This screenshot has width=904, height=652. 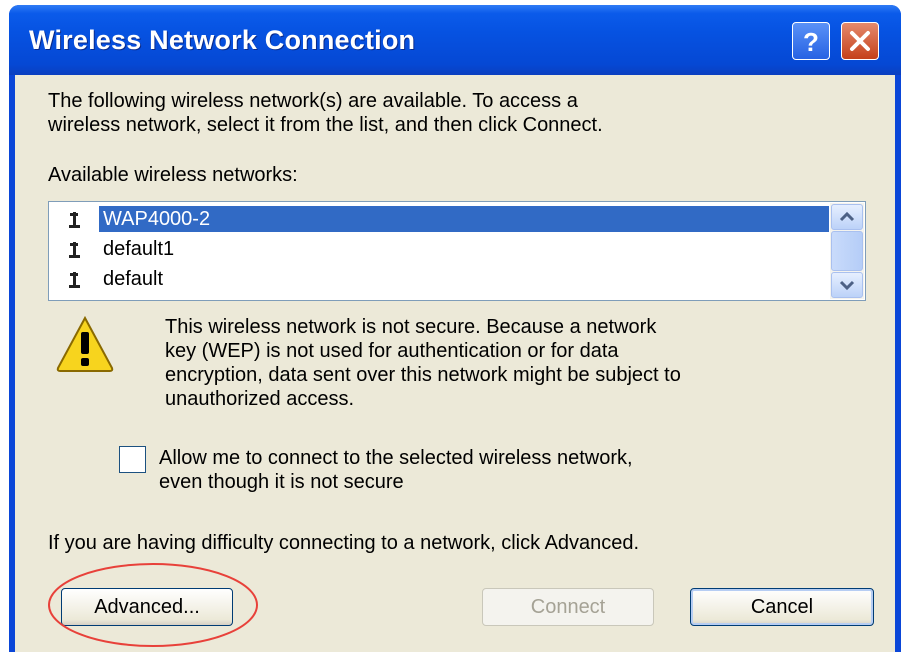 I want to click on help-button: ?, so click(x=811, y=41).